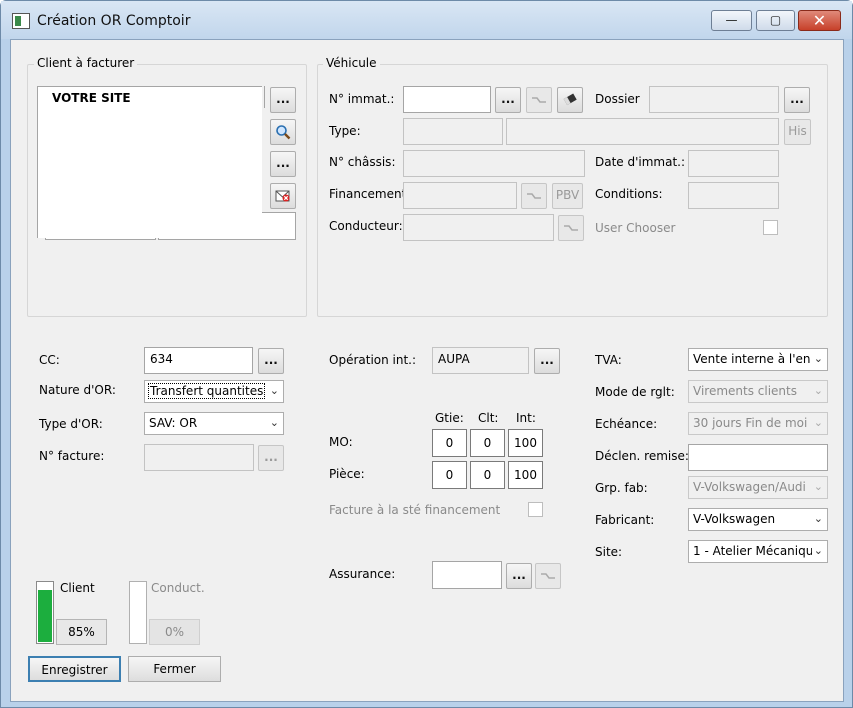 The image size is (853, 708). Describe the element at coordinates (625, 520) in the screenshot. I see `fabricant-label: Fabricant:` at that location.